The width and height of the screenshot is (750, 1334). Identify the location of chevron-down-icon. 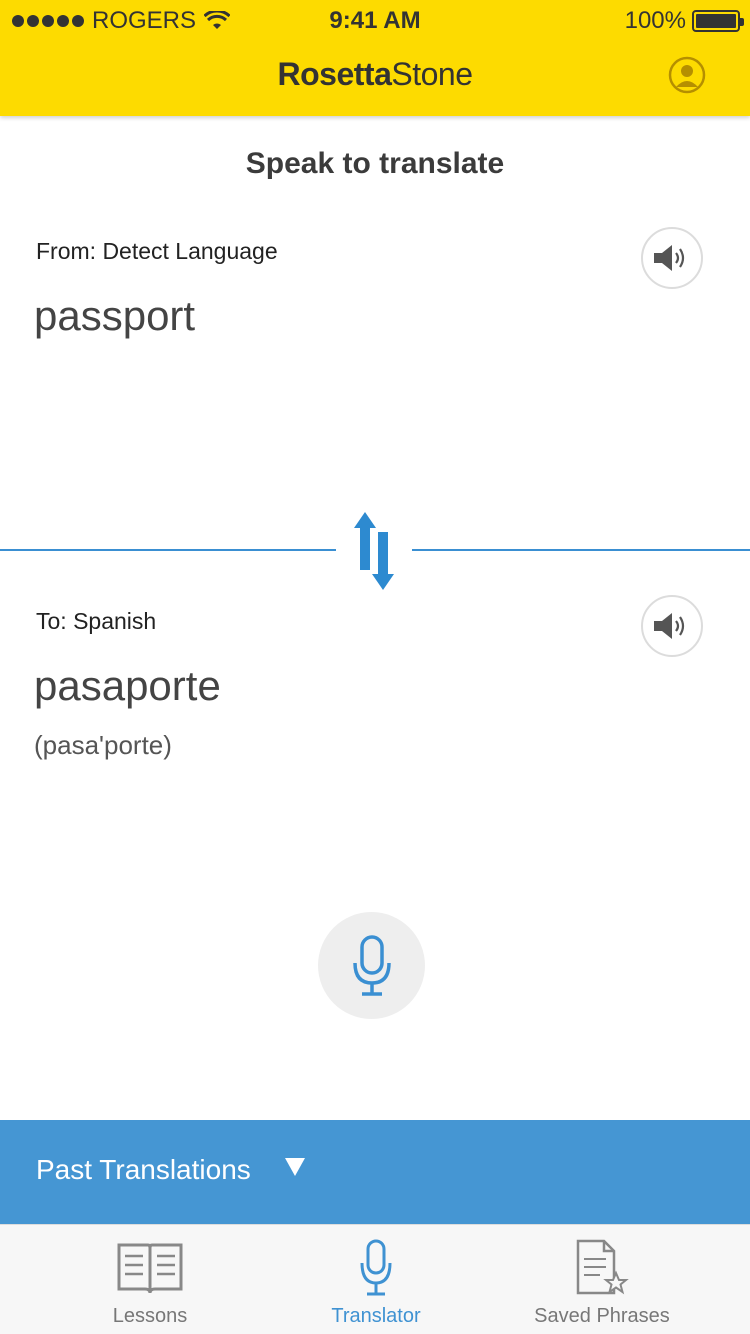
(295, 1167).